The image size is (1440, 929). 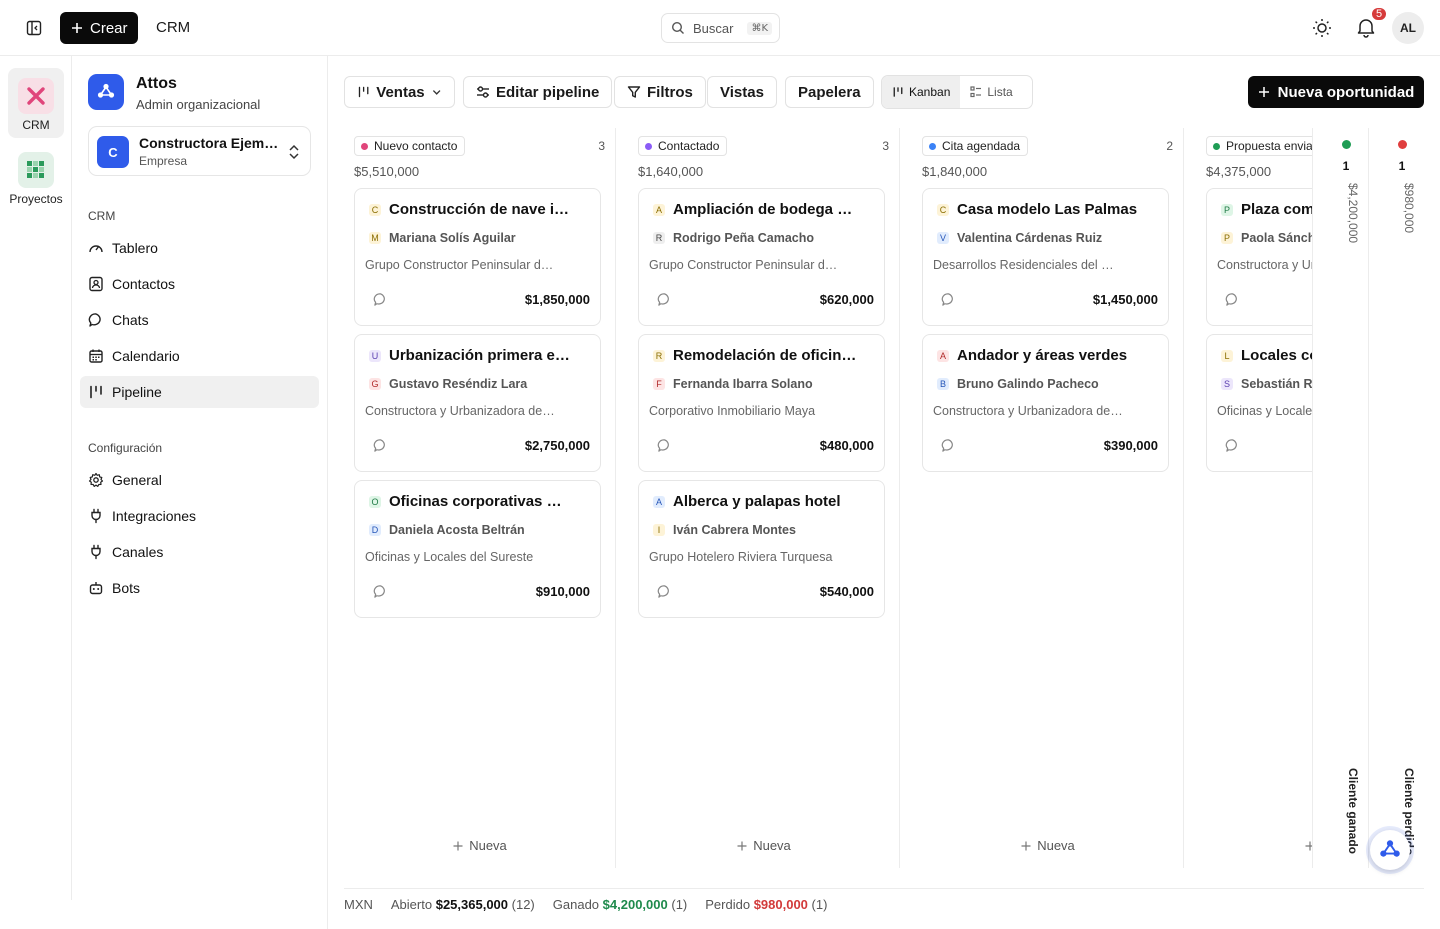 I want to click on card-title: Urbanización primera etapa, so click(x=481, y=355).